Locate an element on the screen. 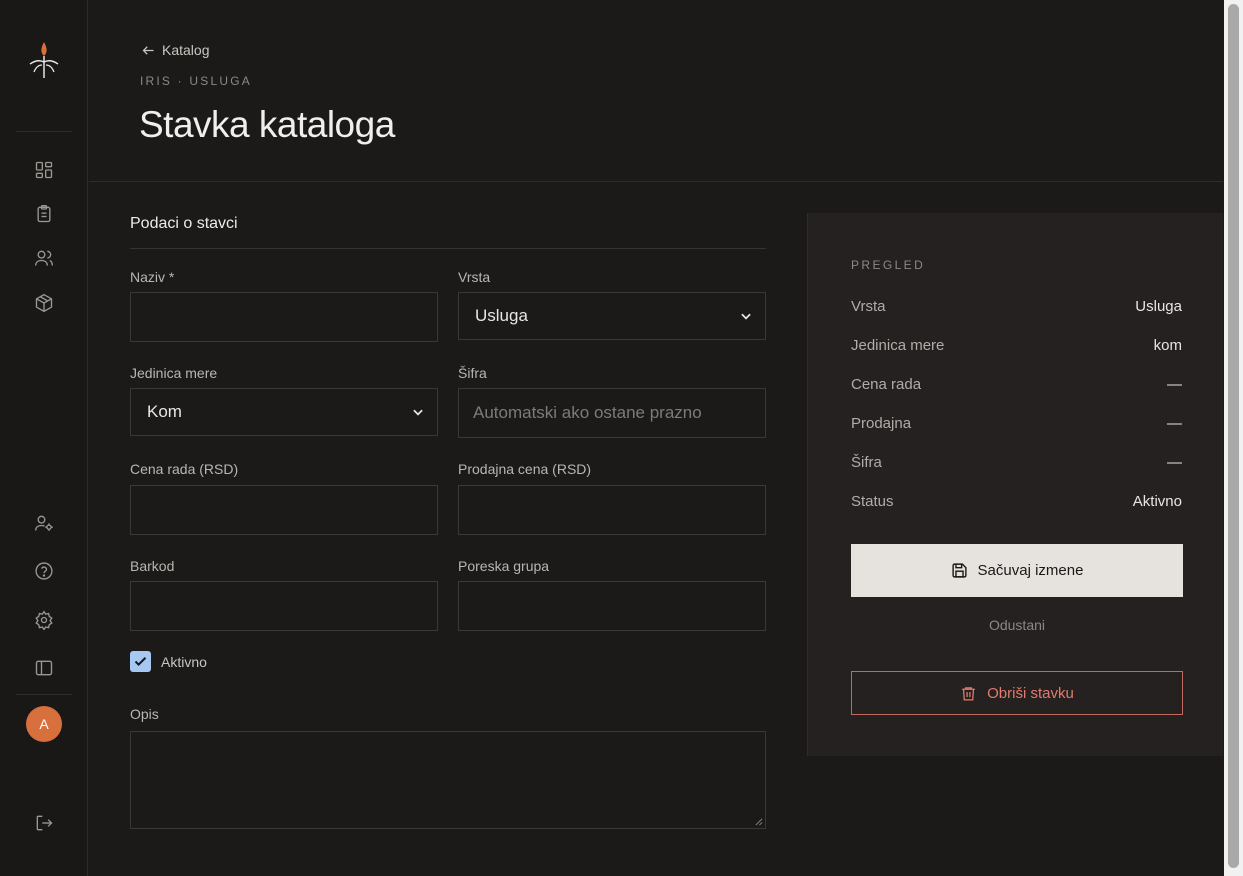 The image size is (1243, 876). jedinica-select: Kom is located at coordinates (284, 412).